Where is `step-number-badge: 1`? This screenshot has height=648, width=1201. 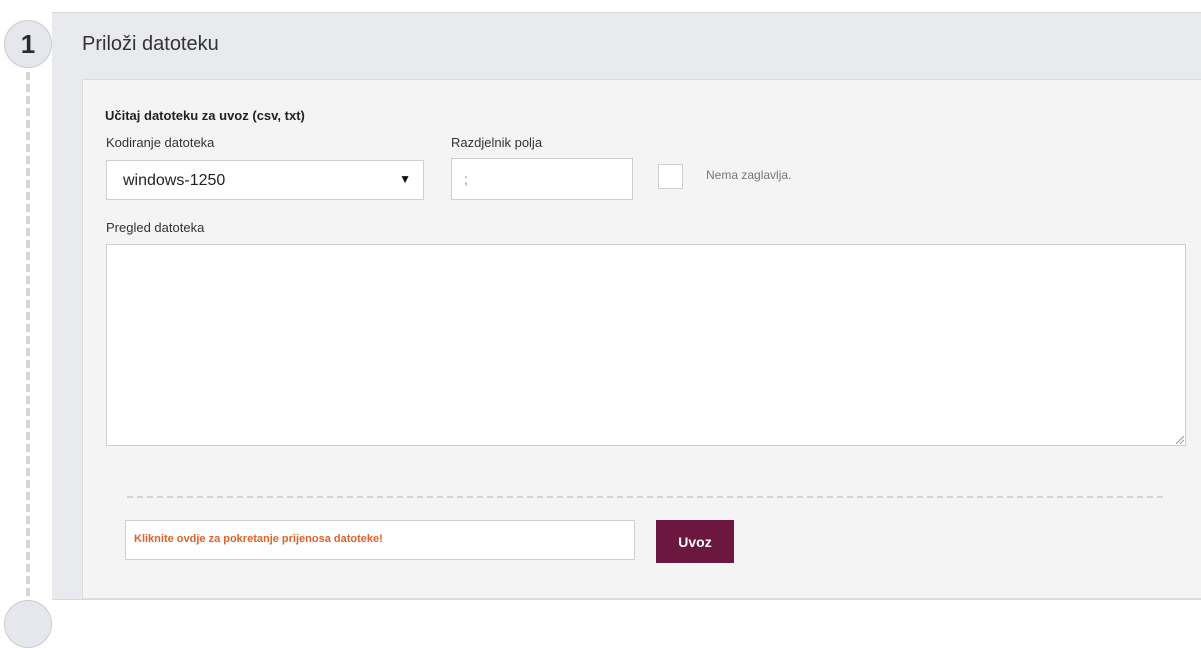 step-number-badge: 1 is located at coordinates (28, 44).